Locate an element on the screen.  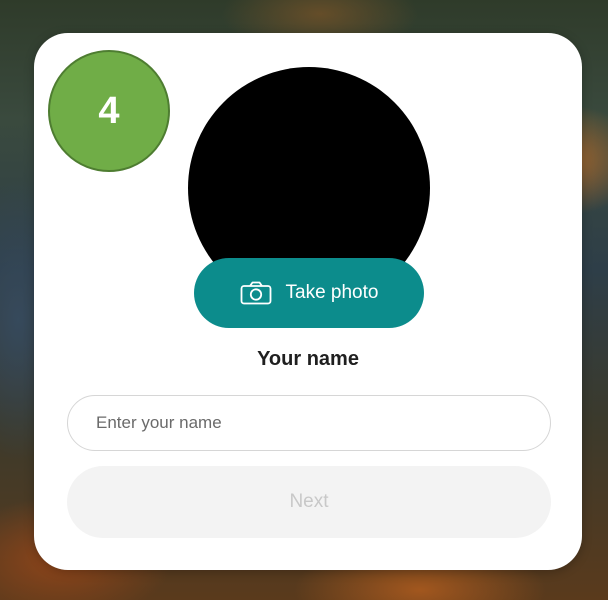
next-button-label: Next is located at coordinates (309, 501).